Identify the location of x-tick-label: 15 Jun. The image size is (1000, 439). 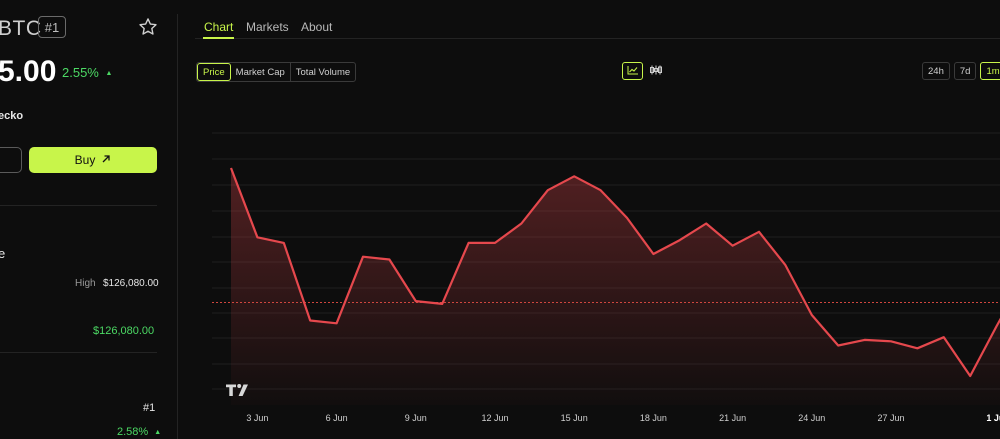
(574, 418).